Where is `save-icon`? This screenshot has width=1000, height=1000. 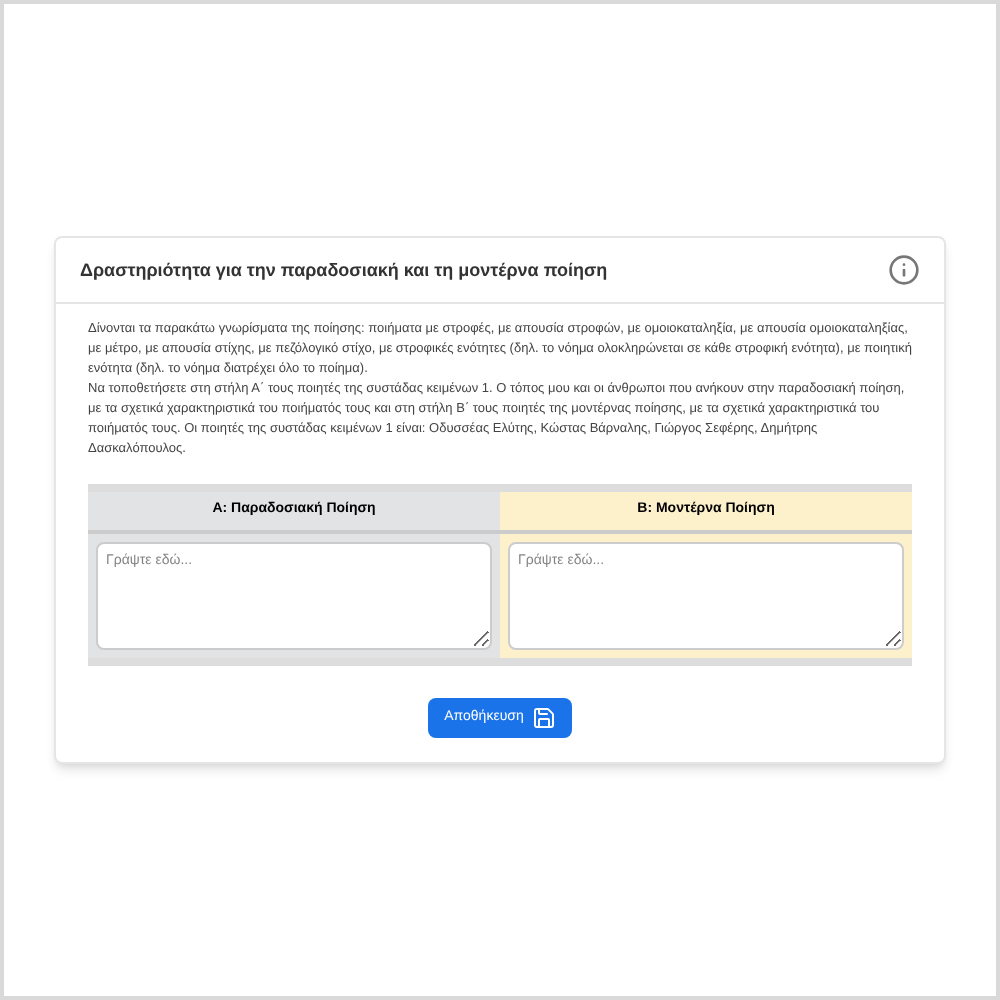
save-icon is located at coordinates (543, 717).